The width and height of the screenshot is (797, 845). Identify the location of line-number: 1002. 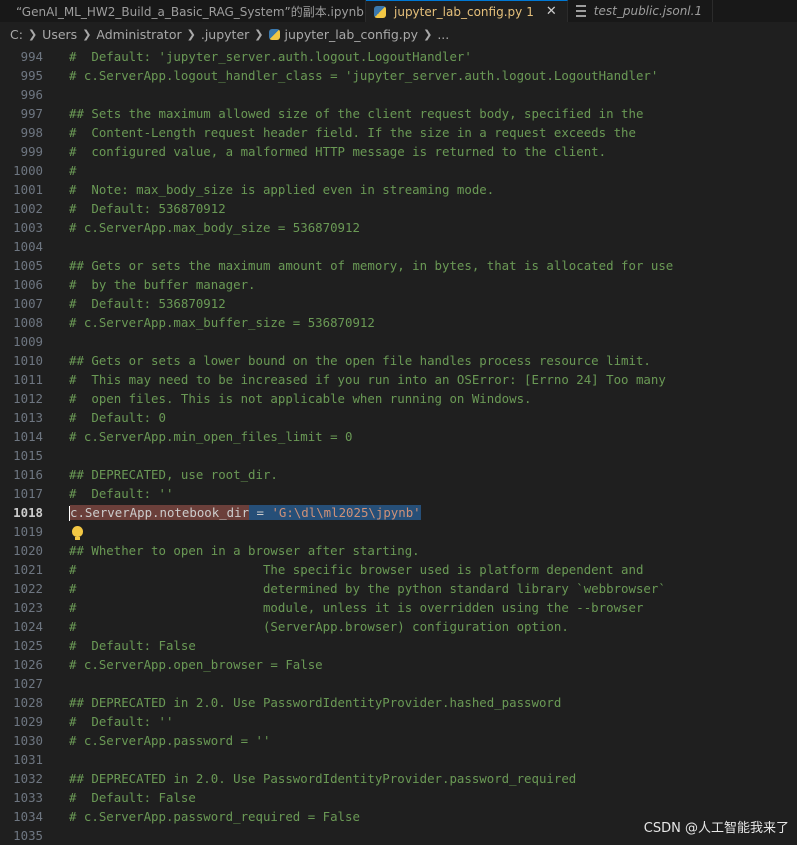
(28, 208).